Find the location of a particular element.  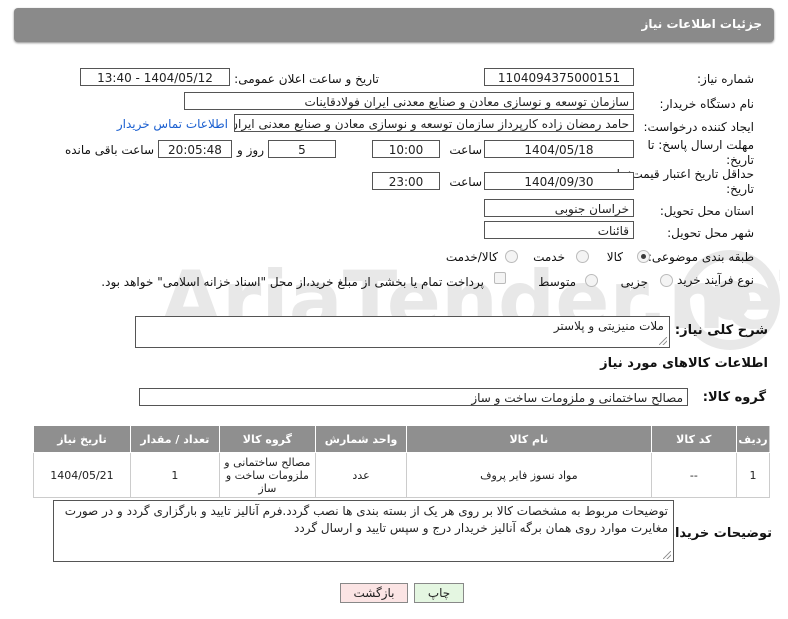

days-label: روز و is located at coordinates (250, 150).